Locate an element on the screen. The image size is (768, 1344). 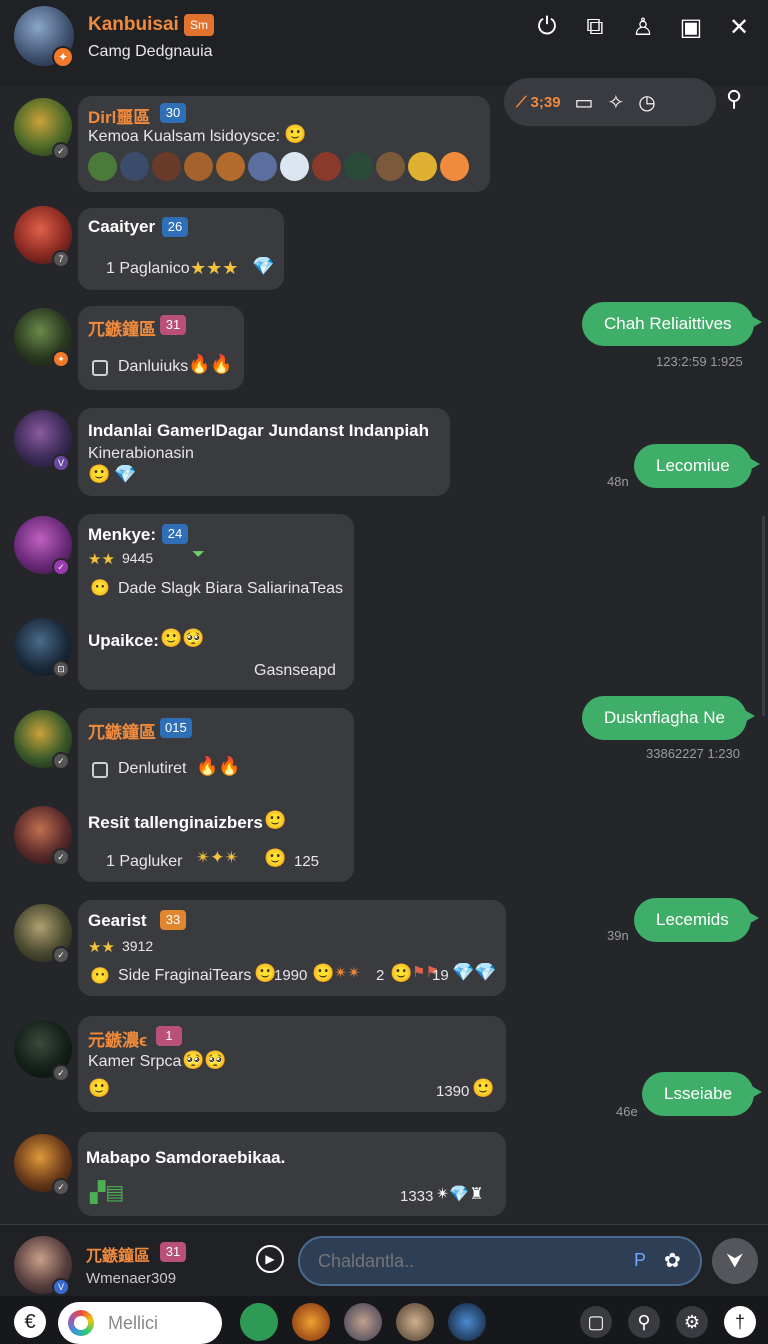
my-level-badge: 31 is located at coordinates (173, 1252).